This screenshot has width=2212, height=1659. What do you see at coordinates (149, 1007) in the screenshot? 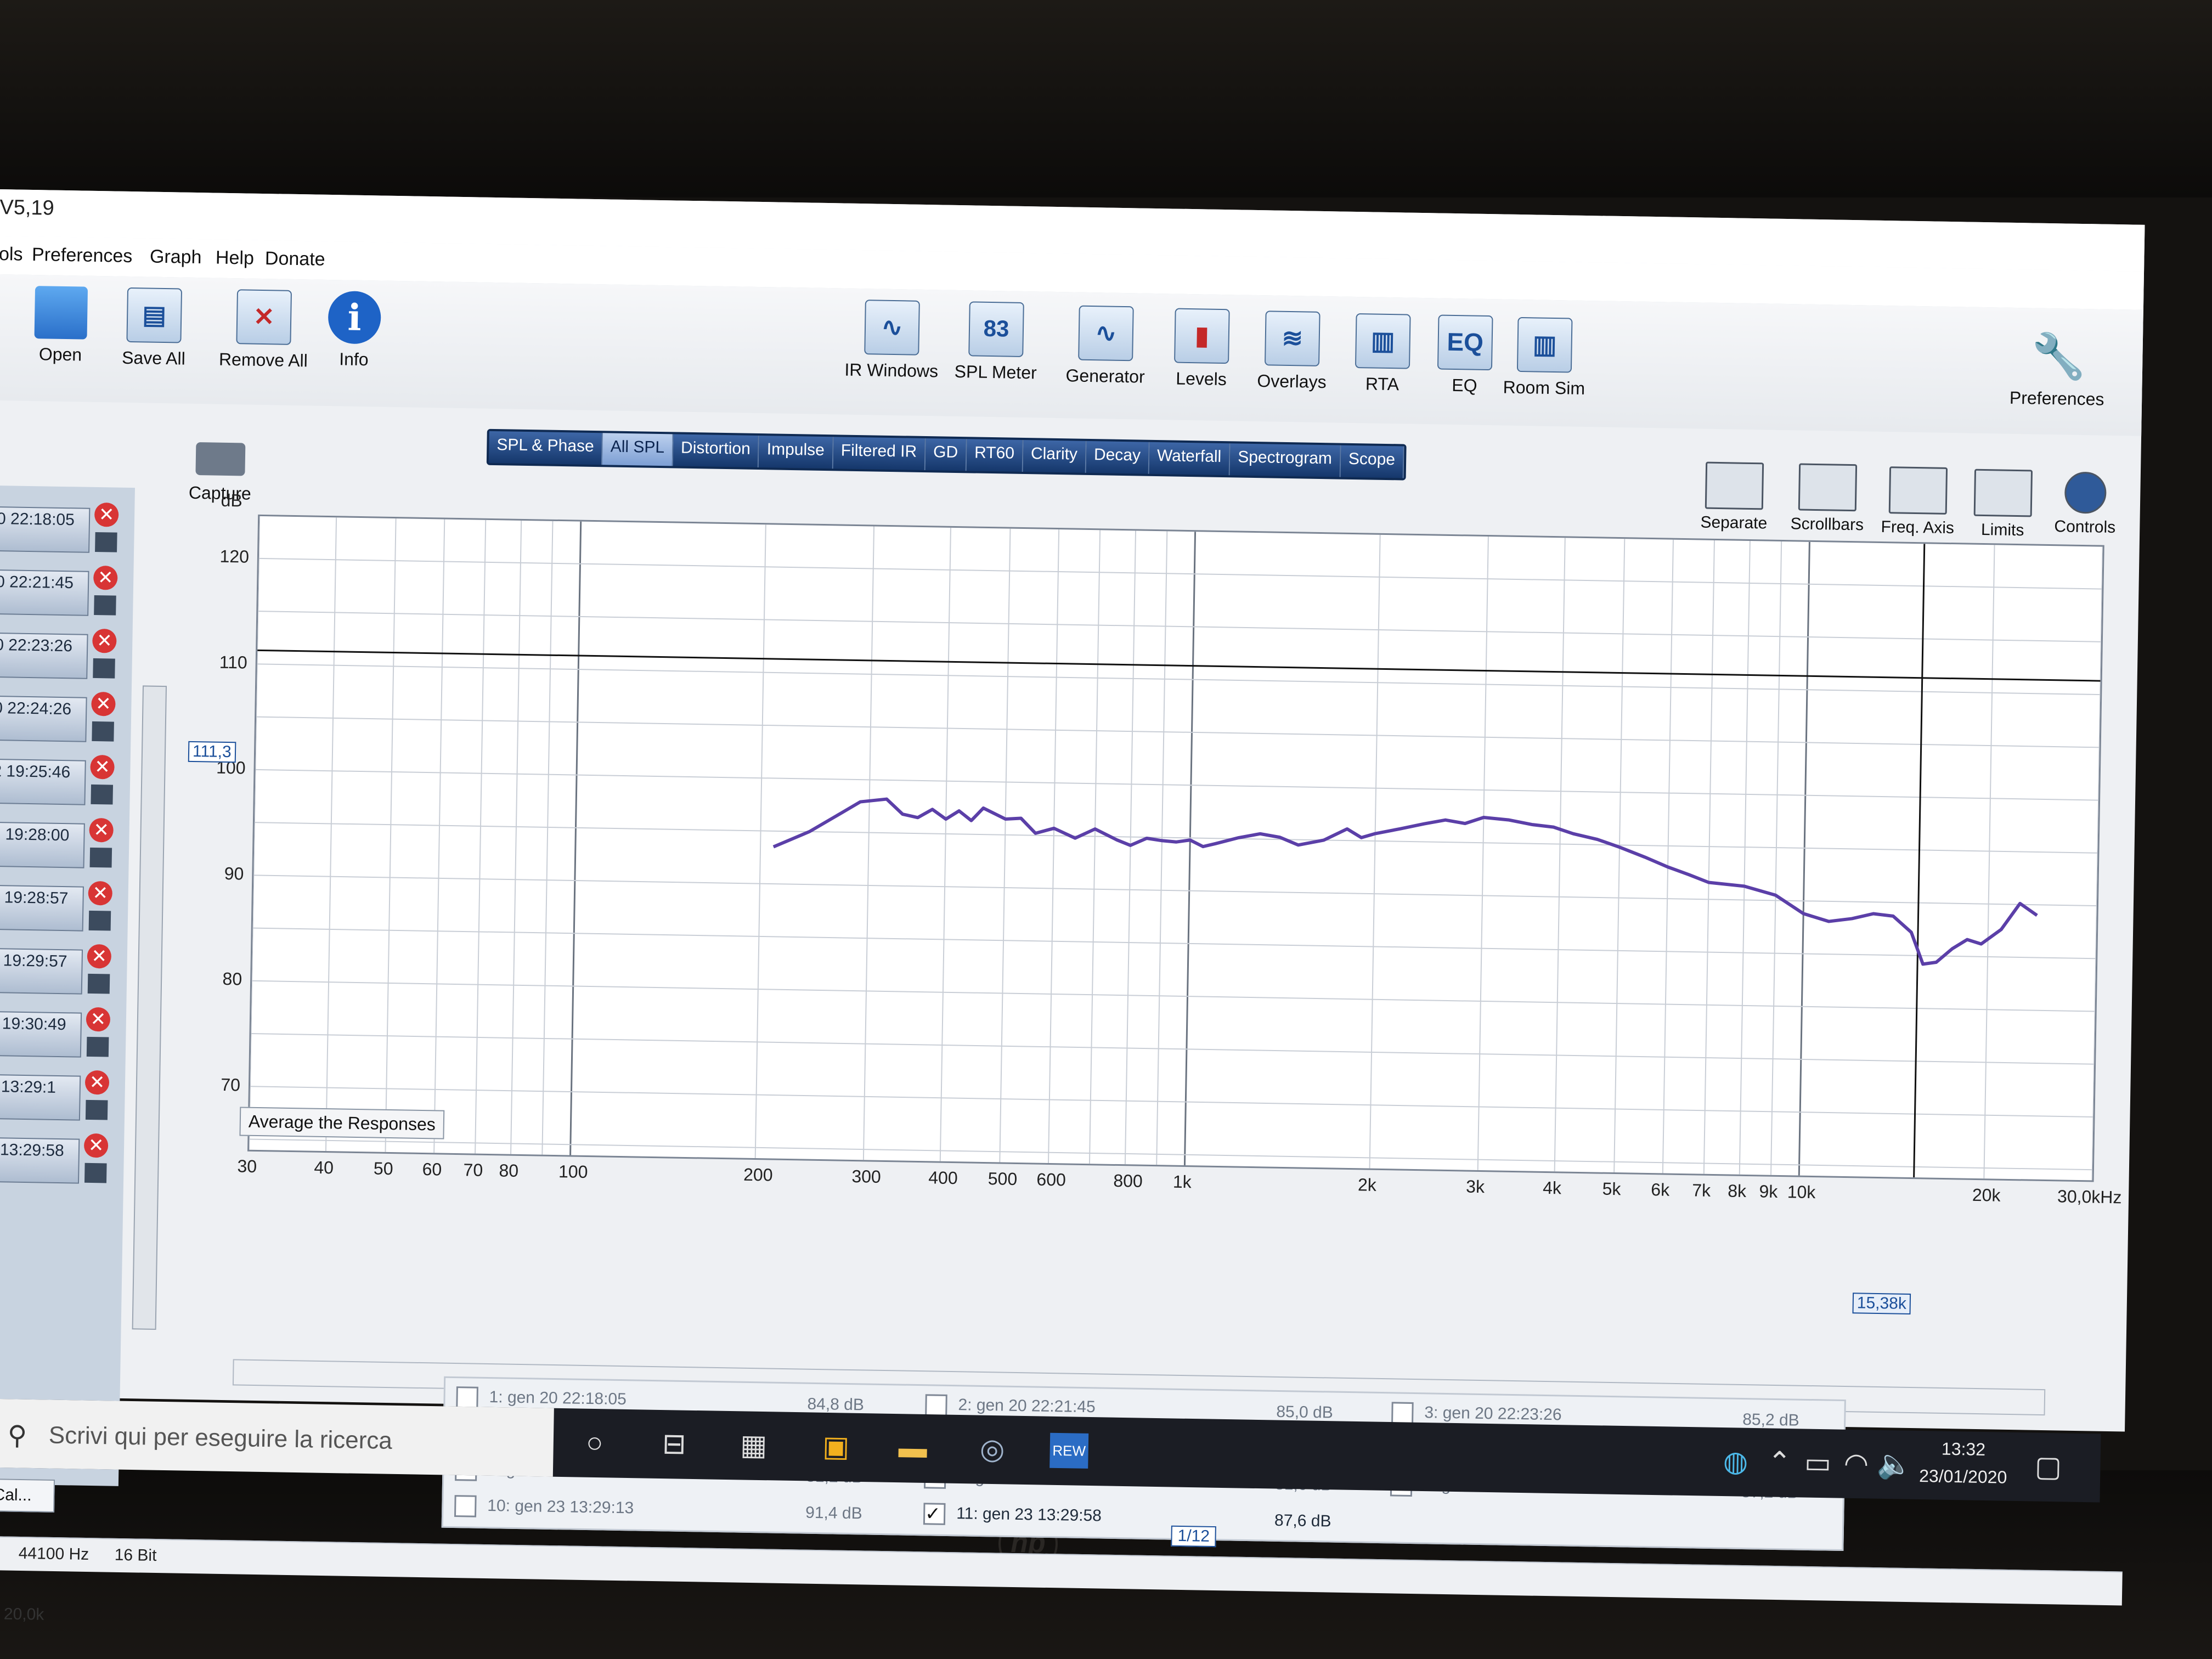
I see `measurements-scrollbar` at bounding box center [149, 1007].